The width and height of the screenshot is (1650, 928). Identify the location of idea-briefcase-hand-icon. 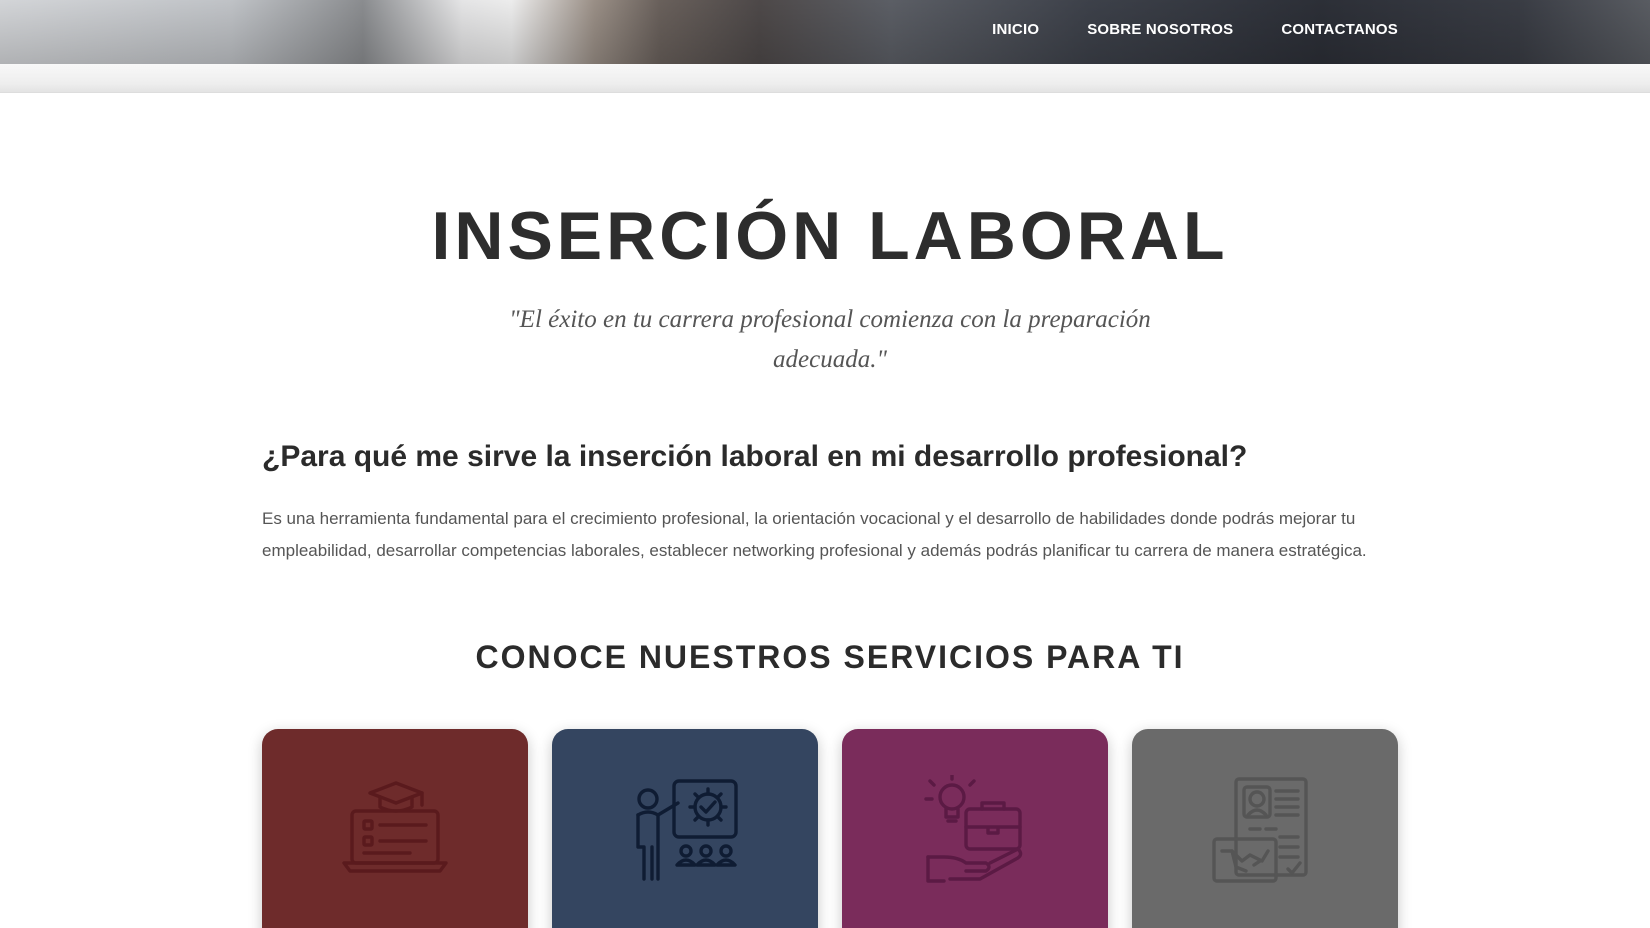
(973, 829).